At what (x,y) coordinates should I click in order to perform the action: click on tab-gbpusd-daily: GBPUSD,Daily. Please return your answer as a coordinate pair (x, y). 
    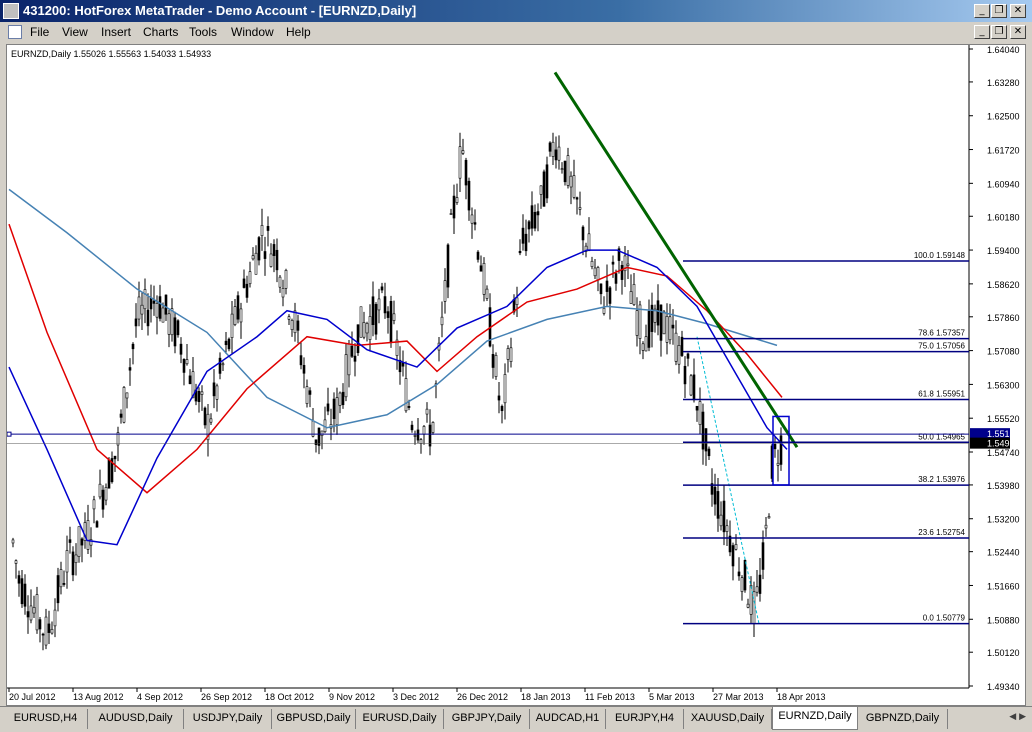
    Looking at the image, I should click on (314, 719).